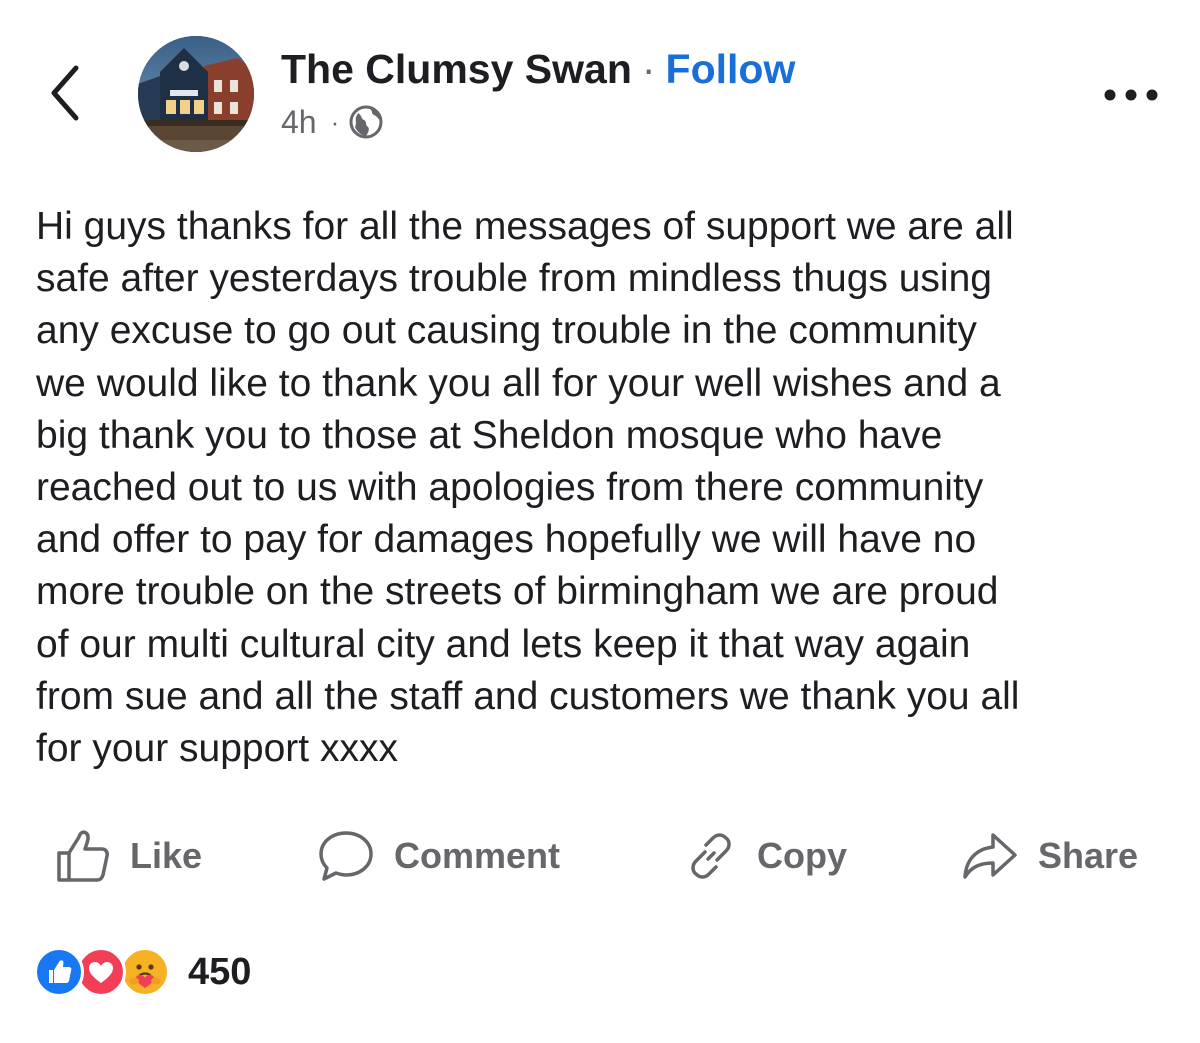  I want to click on link-icon, so click(711, 856).